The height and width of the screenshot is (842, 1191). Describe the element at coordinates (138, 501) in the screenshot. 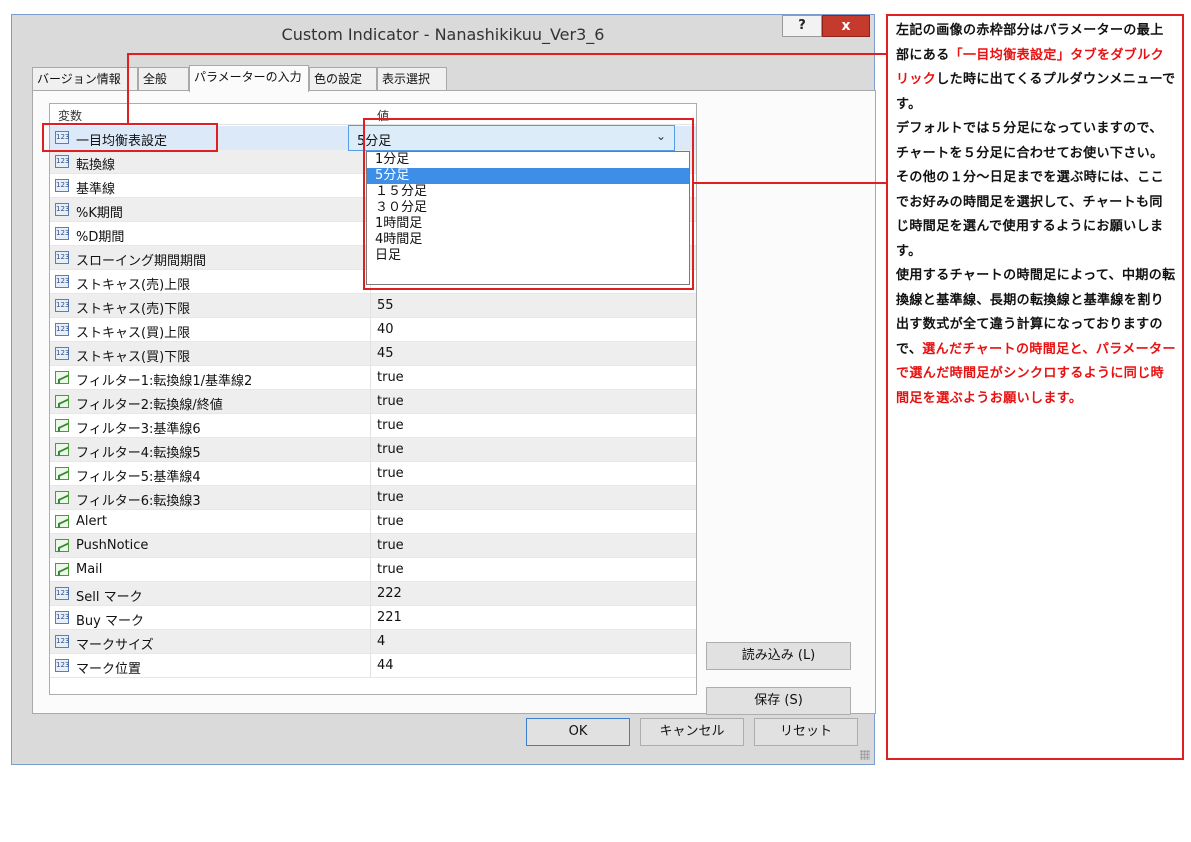

I see `parameter-name: フィルター6:転換線3` at that location.